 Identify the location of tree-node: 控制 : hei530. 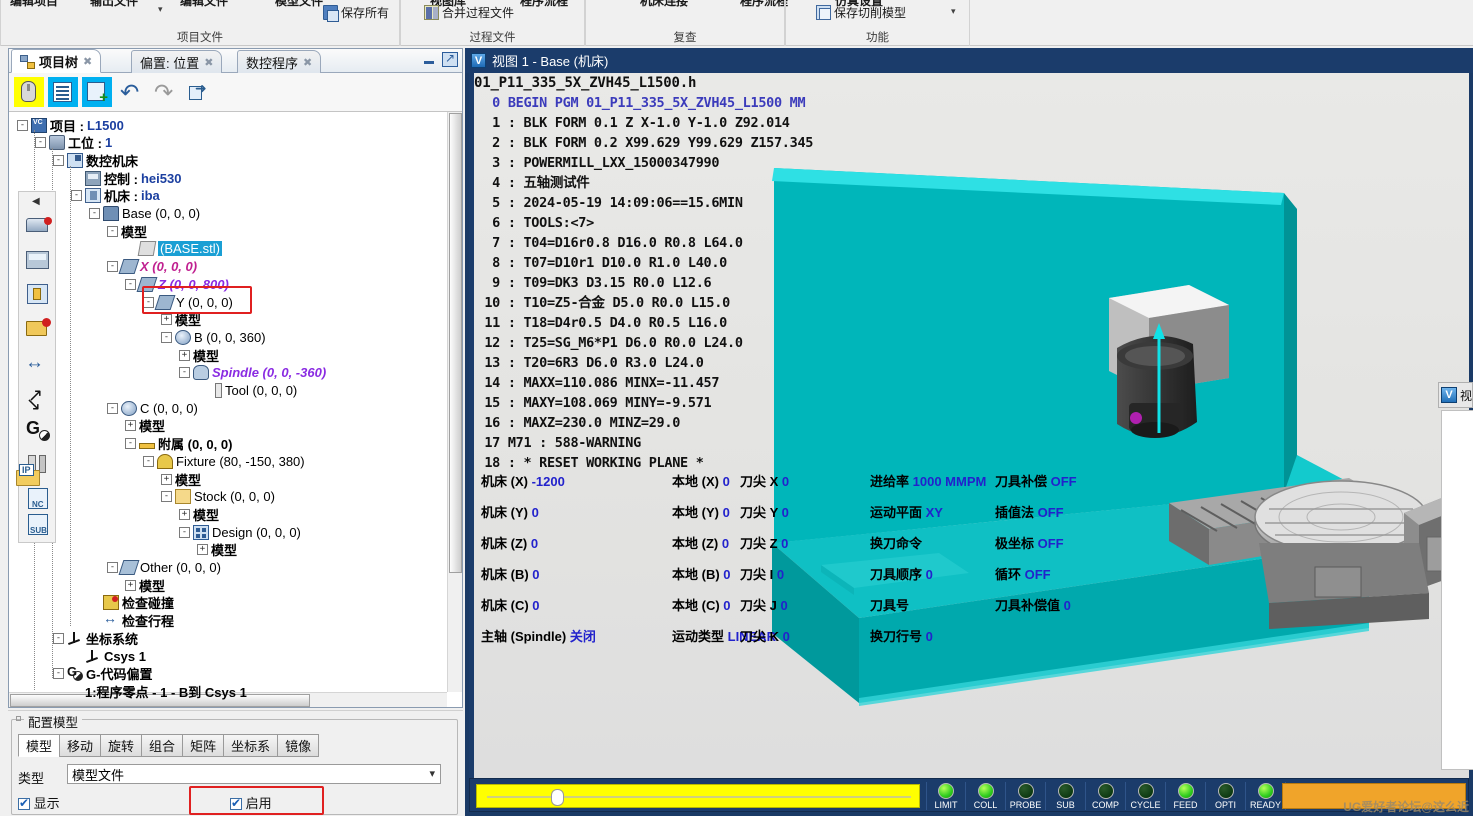
(126, 178).